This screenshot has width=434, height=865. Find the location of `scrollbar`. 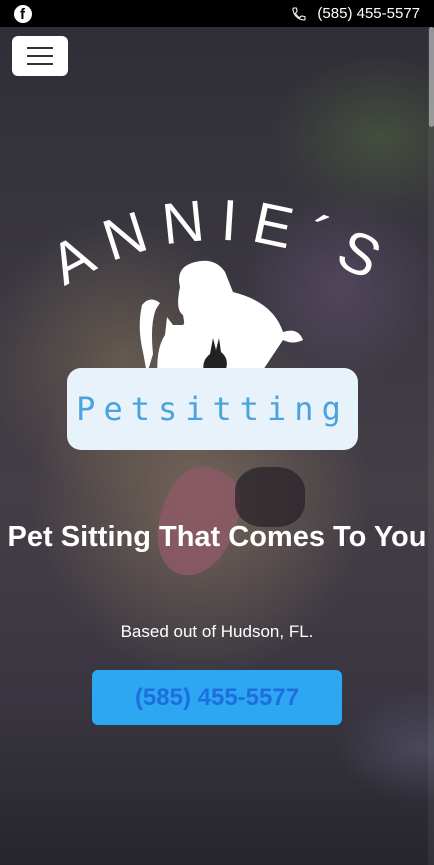

scrollbar is located at coordinates (431, 446).